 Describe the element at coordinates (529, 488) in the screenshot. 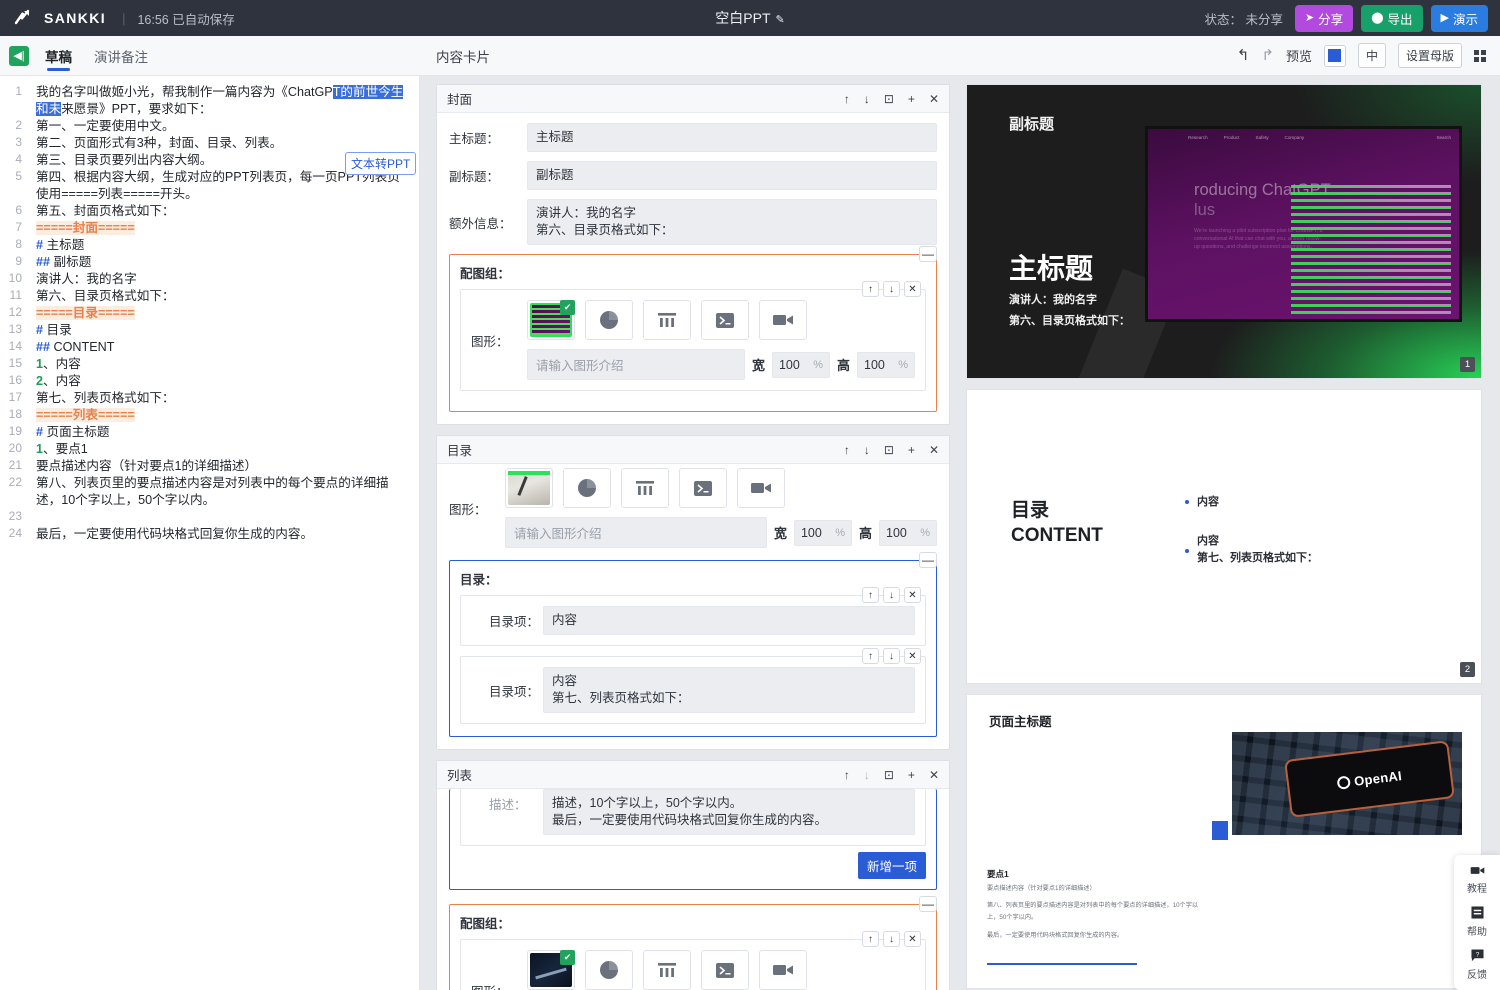

I see `photo-hand-thumb` at that location.